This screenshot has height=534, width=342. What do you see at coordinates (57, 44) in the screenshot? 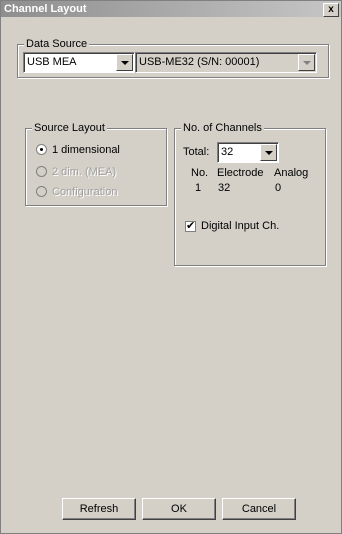
I see `data-source-legend: Data Source` at bounding box center [57, 44].